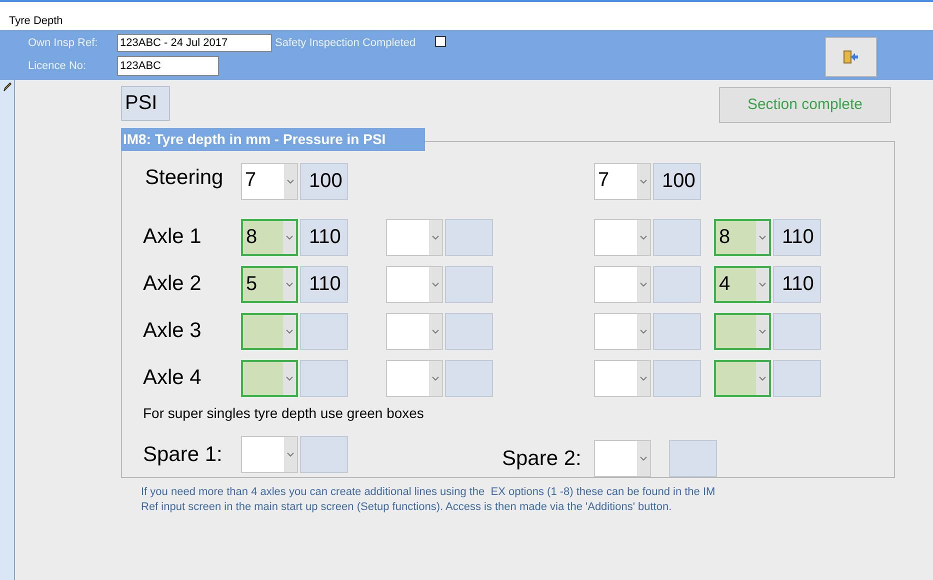 Image resolution: width=933 pixels, height=580 pixels. What do you see at coordinates (183, 455) in the screenshot?
I see `spare-label: Spare 1:` at bounding box center [183, 455].